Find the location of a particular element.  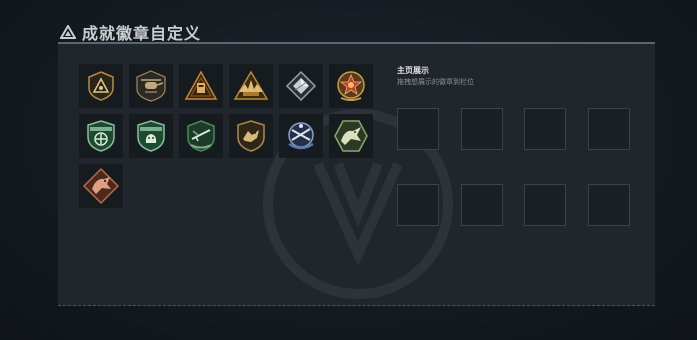

blue-rifles-badge-icon is located at coordinates (301, 136).